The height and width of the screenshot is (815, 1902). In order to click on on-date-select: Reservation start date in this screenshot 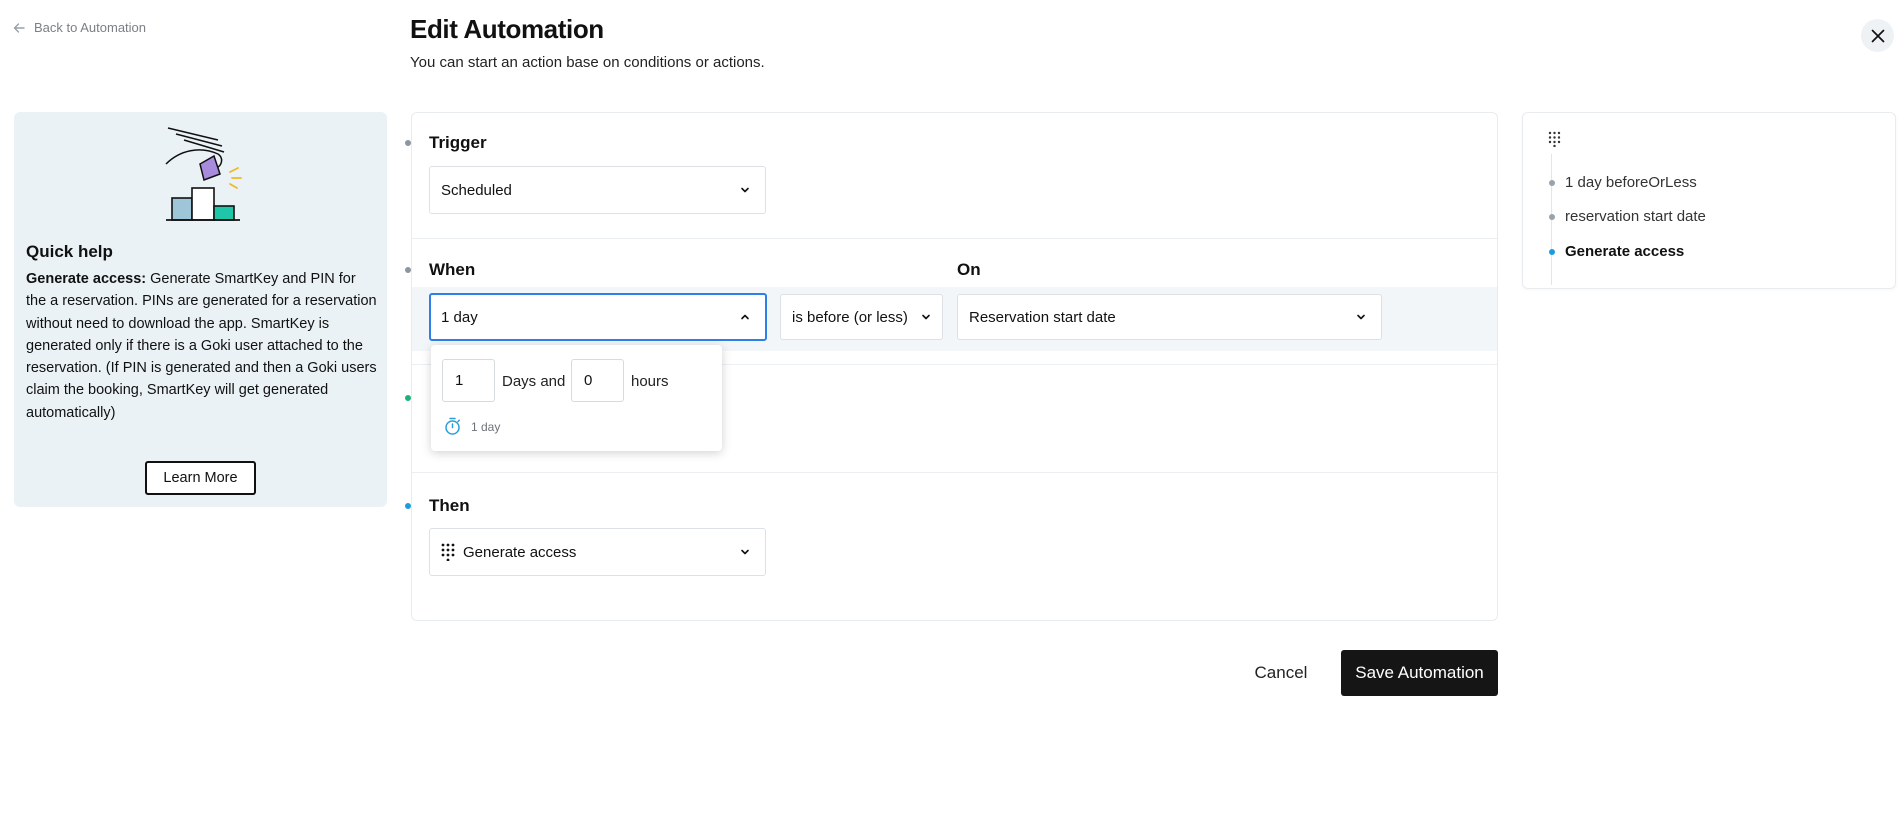, I will do `click(1169, 317)`.